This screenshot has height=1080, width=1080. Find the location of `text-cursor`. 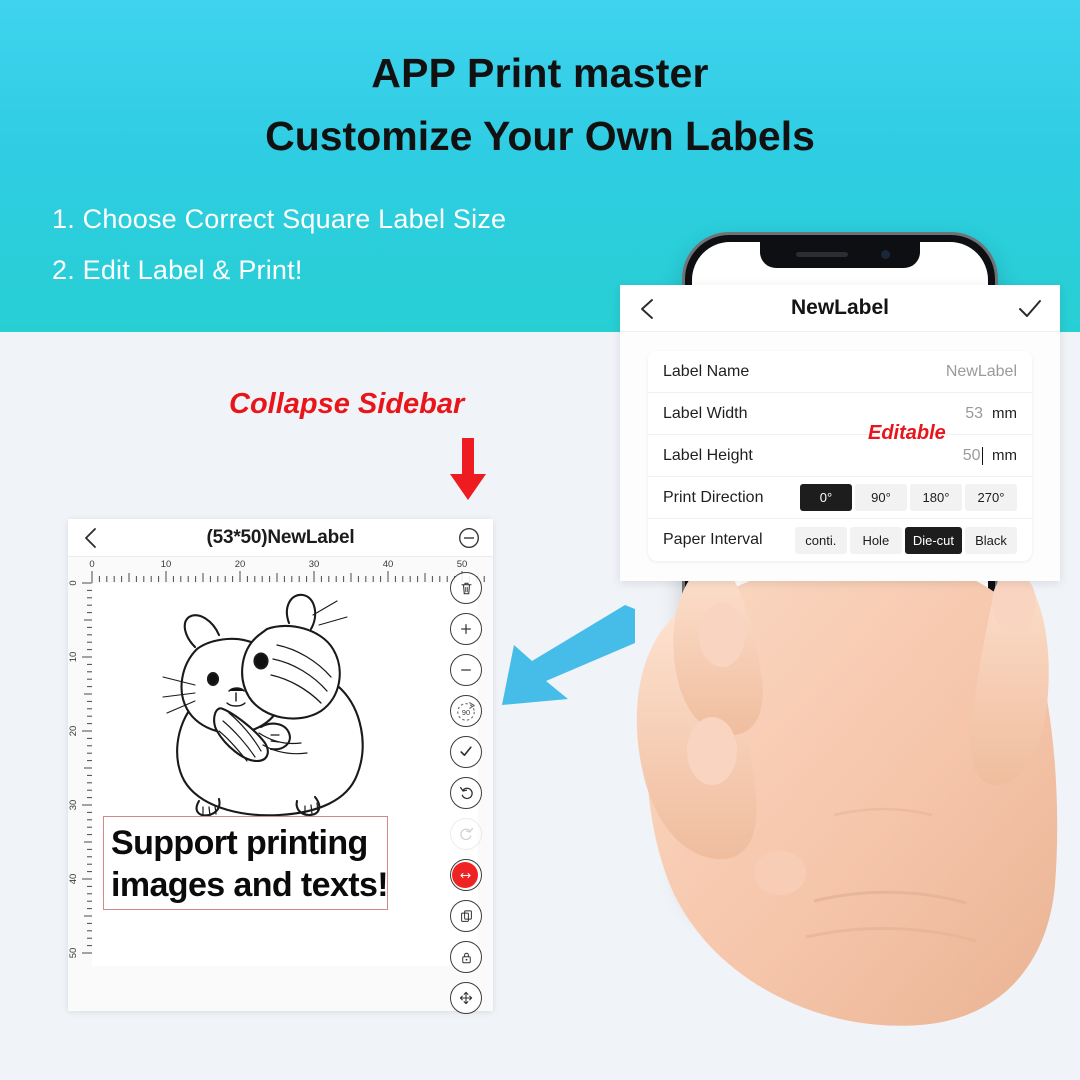

text-cursor is located at coordinates (982, 455).